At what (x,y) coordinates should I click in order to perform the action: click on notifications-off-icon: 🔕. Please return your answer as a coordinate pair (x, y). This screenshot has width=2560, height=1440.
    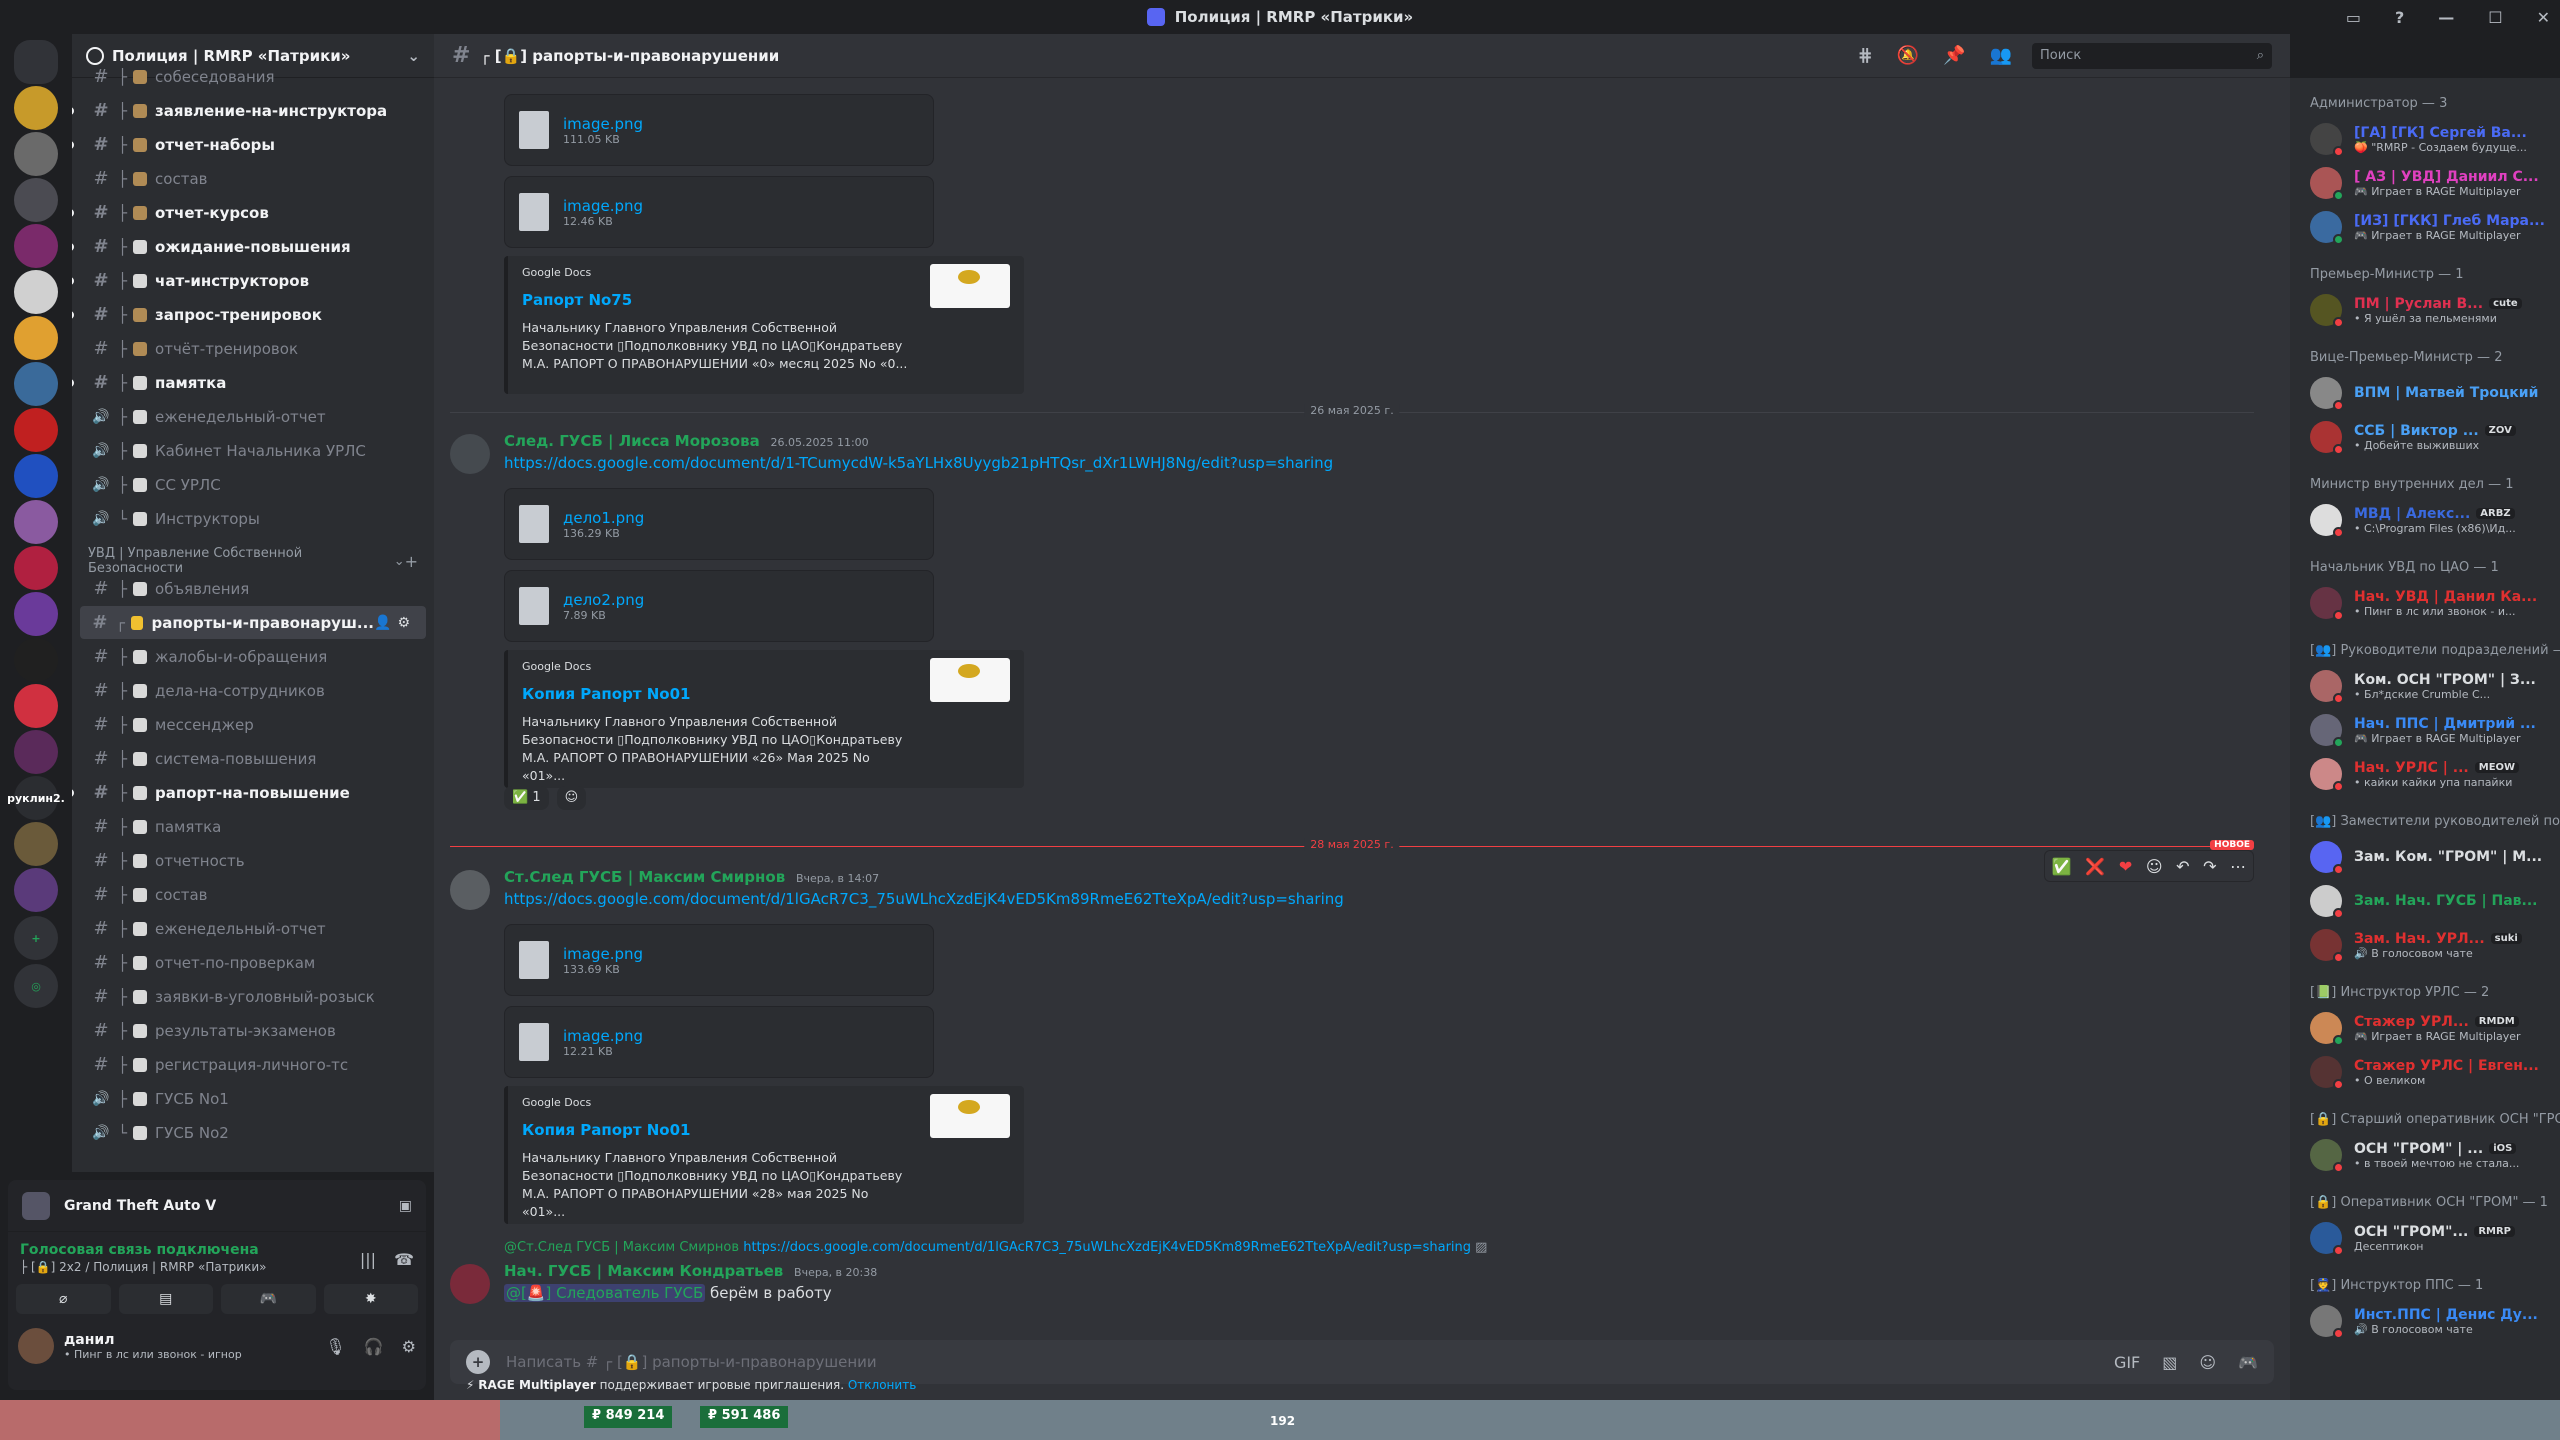
    Looking at the image, I should click on (1908, 55).